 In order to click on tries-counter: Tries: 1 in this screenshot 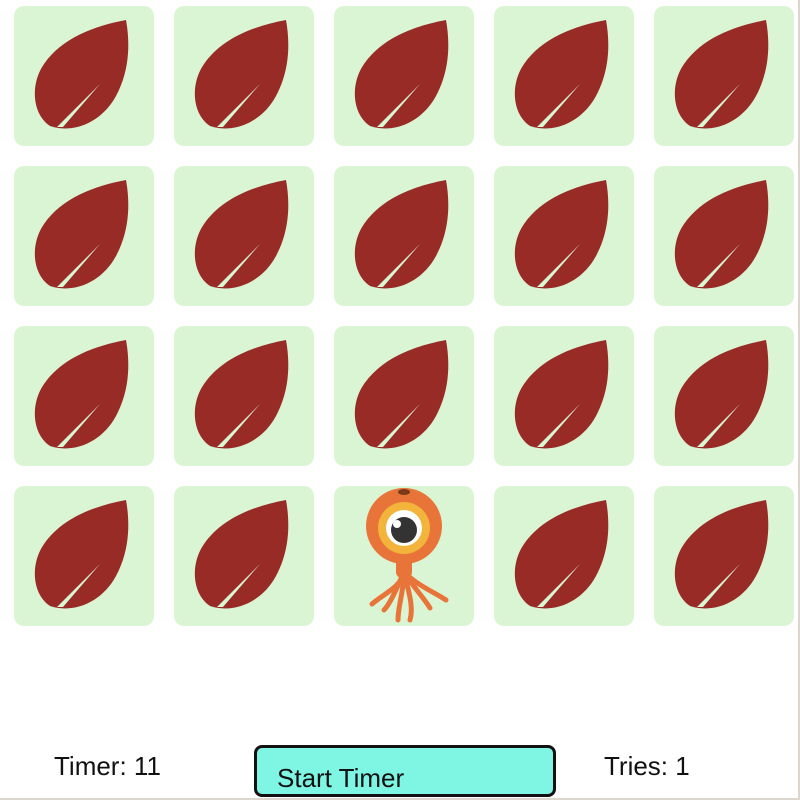, I will do `click(647, 766)`.